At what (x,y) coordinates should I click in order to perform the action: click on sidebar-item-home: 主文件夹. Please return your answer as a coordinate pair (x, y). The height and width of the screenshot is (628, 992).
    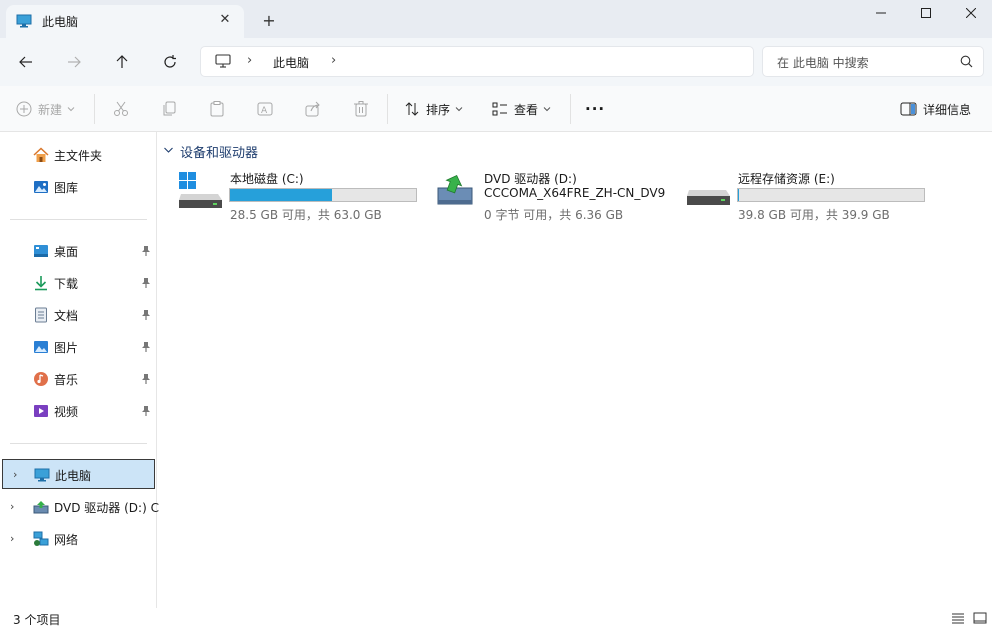
    Looking at the image, I should click on (78, 155).